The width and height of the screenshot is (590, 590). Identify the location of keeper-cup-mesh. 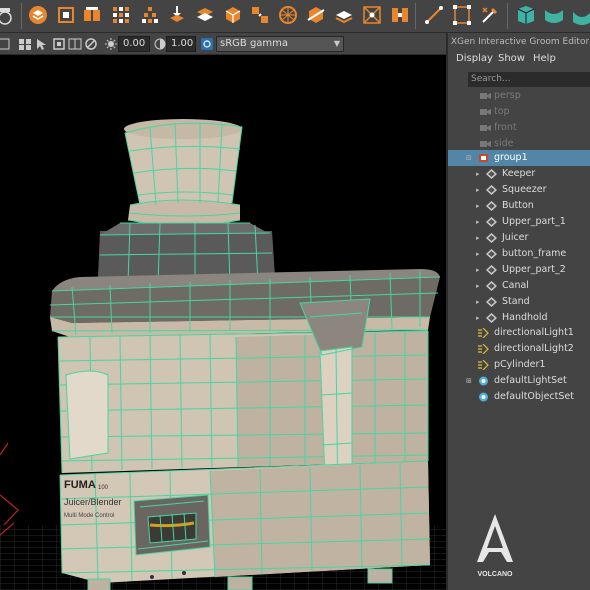
(183, 172).